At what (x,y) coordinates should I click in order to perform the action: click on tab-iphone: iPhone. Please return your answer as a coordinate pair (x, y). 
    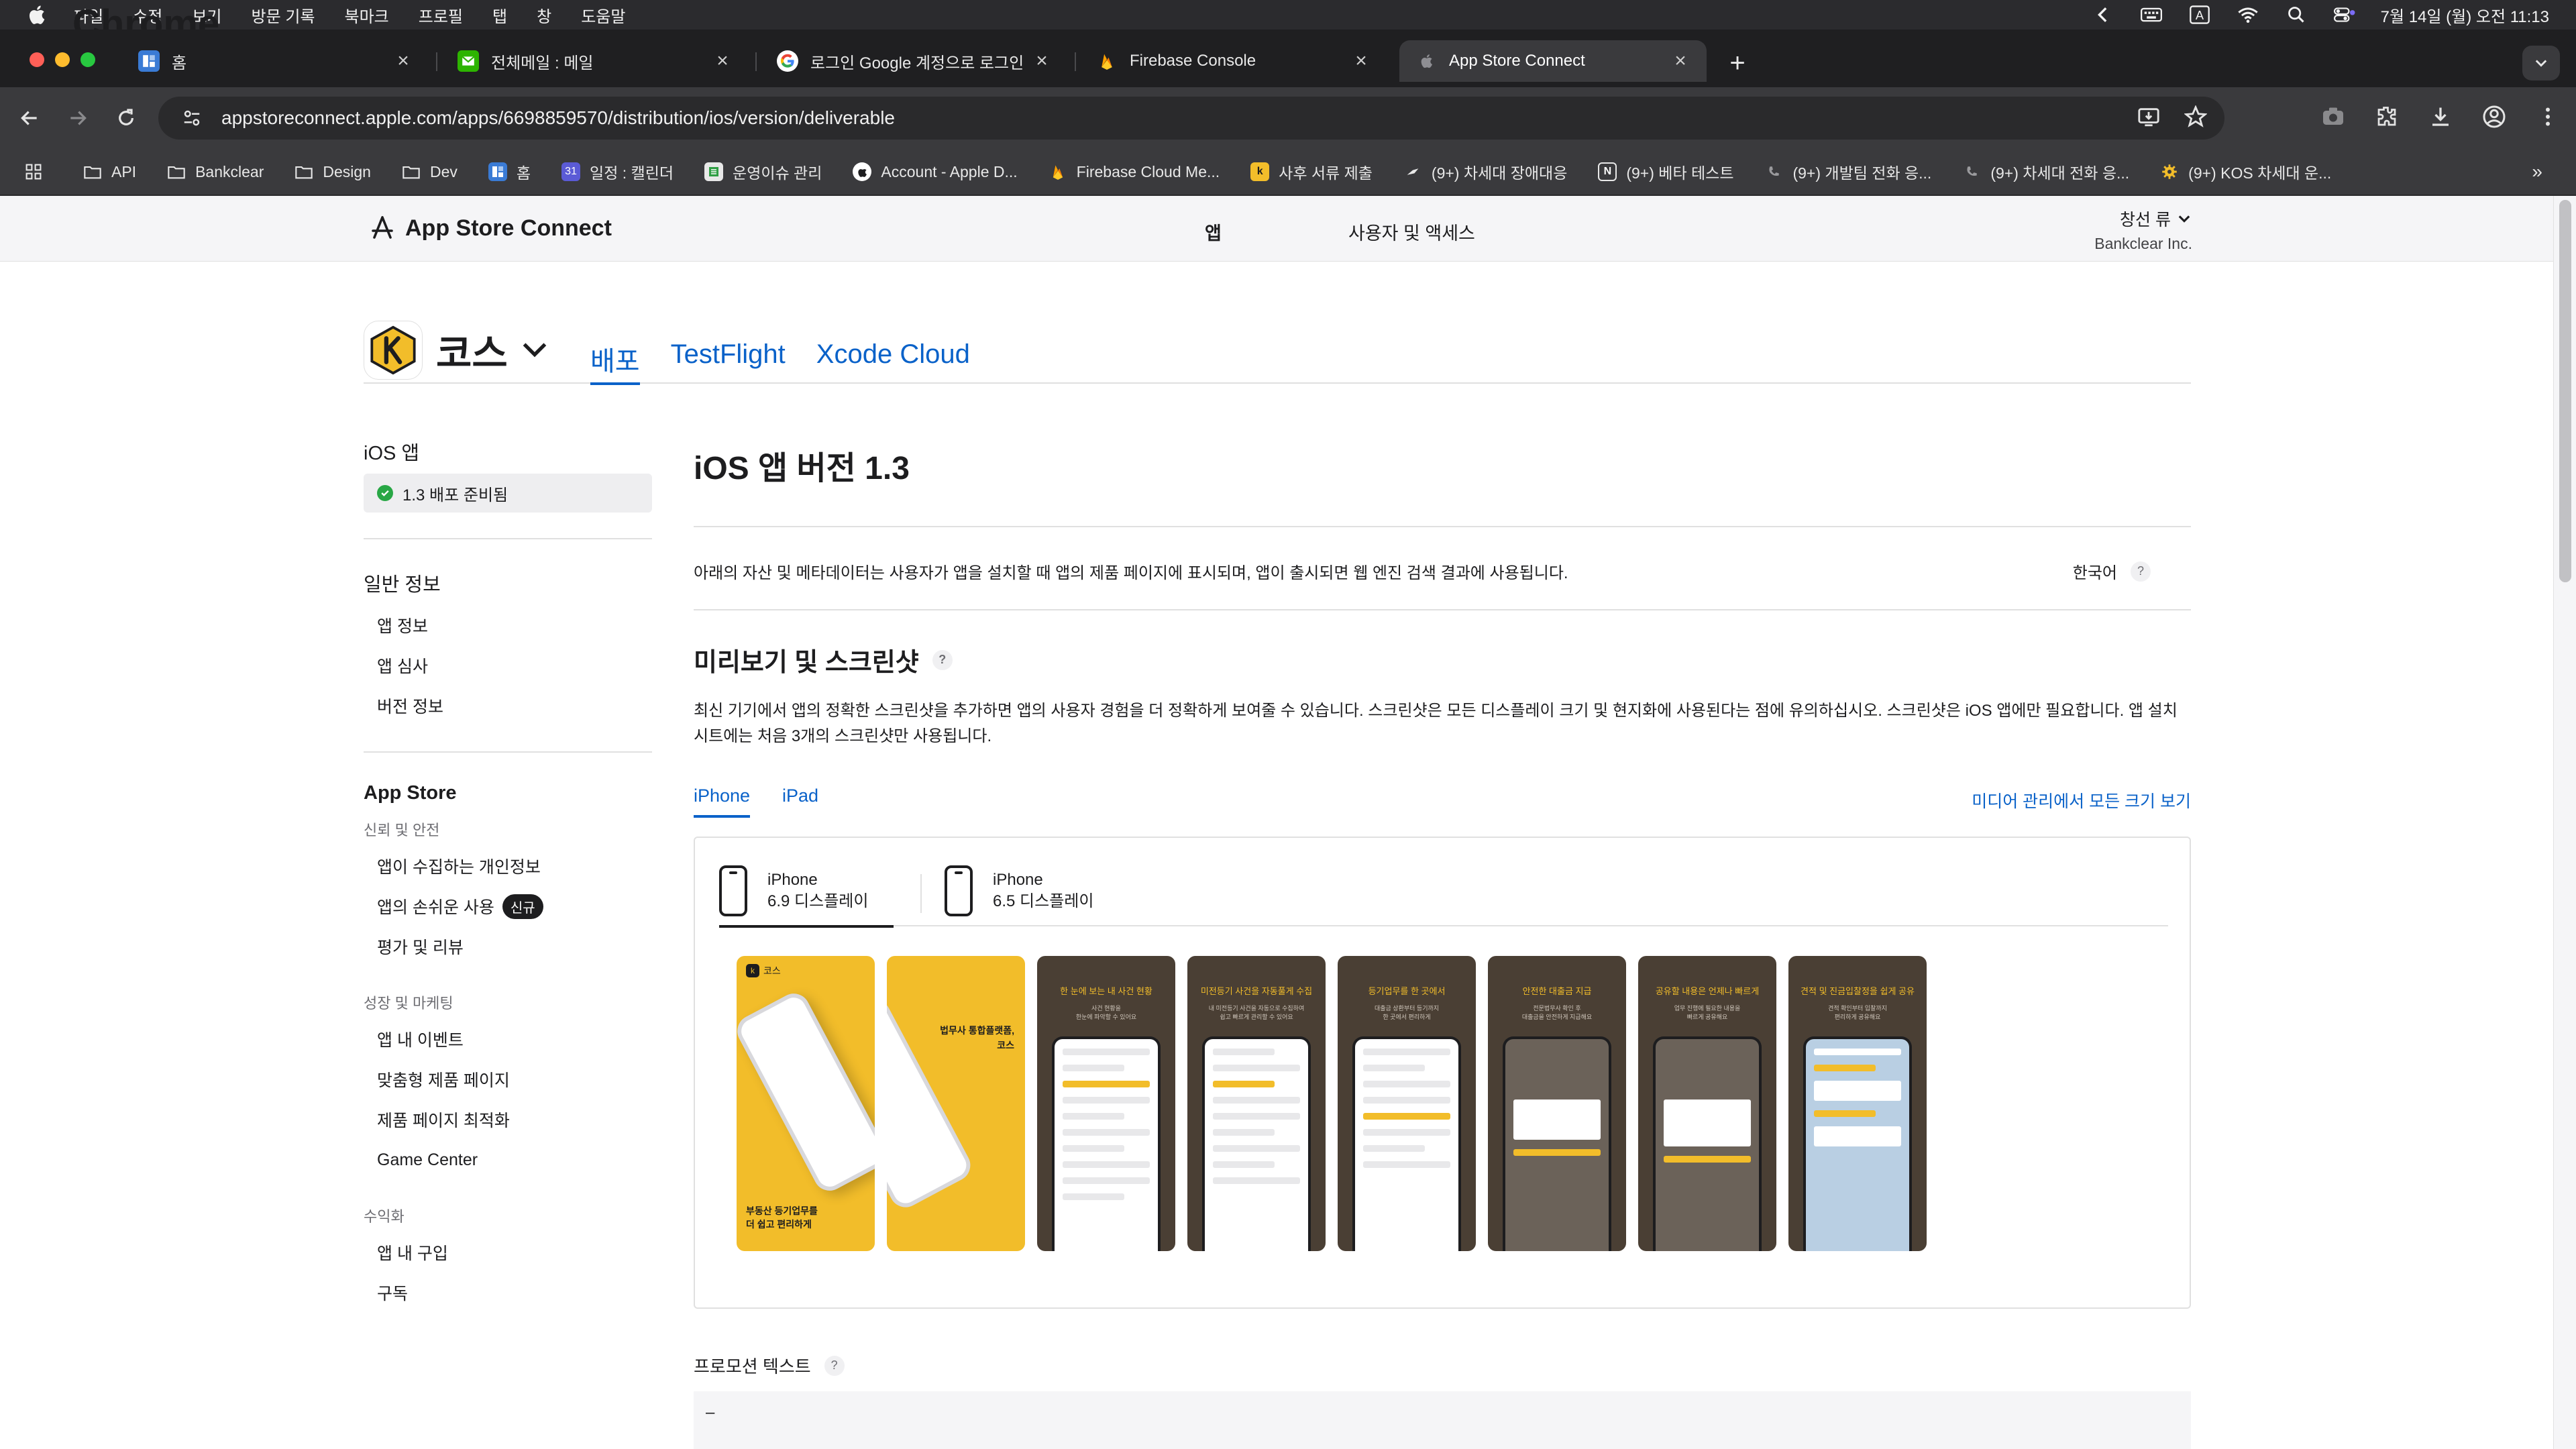
    Looking at the image, I should click on (722, 802).